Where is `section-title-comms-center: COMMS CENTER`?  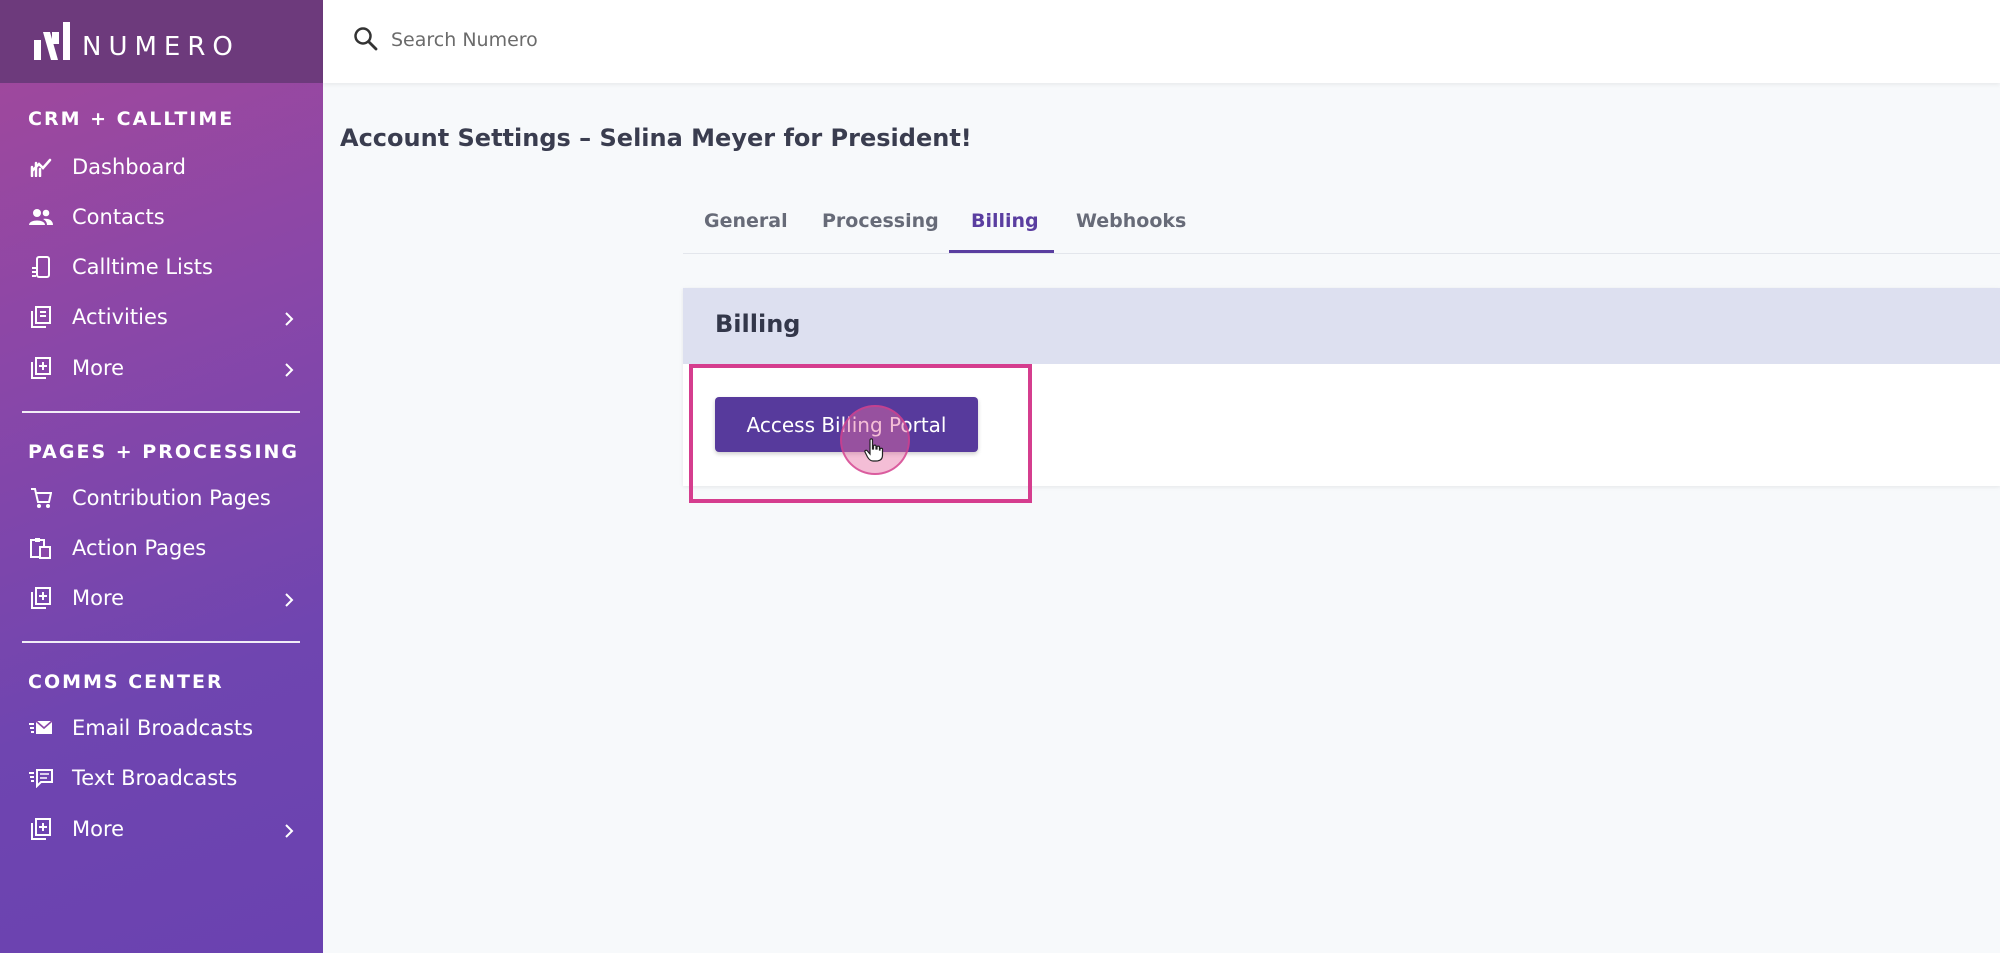 section-title-comms-center: COMMS CENTER is located at coordinates (126, 682).